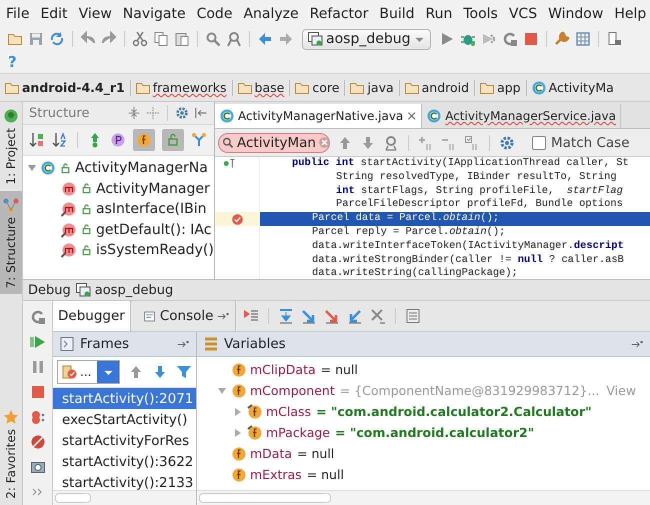 This screenshot has height=505, width=650. Describe the element at coordinates (187, 316) in the screenshot. I see `debug-tab: Console` at that location.